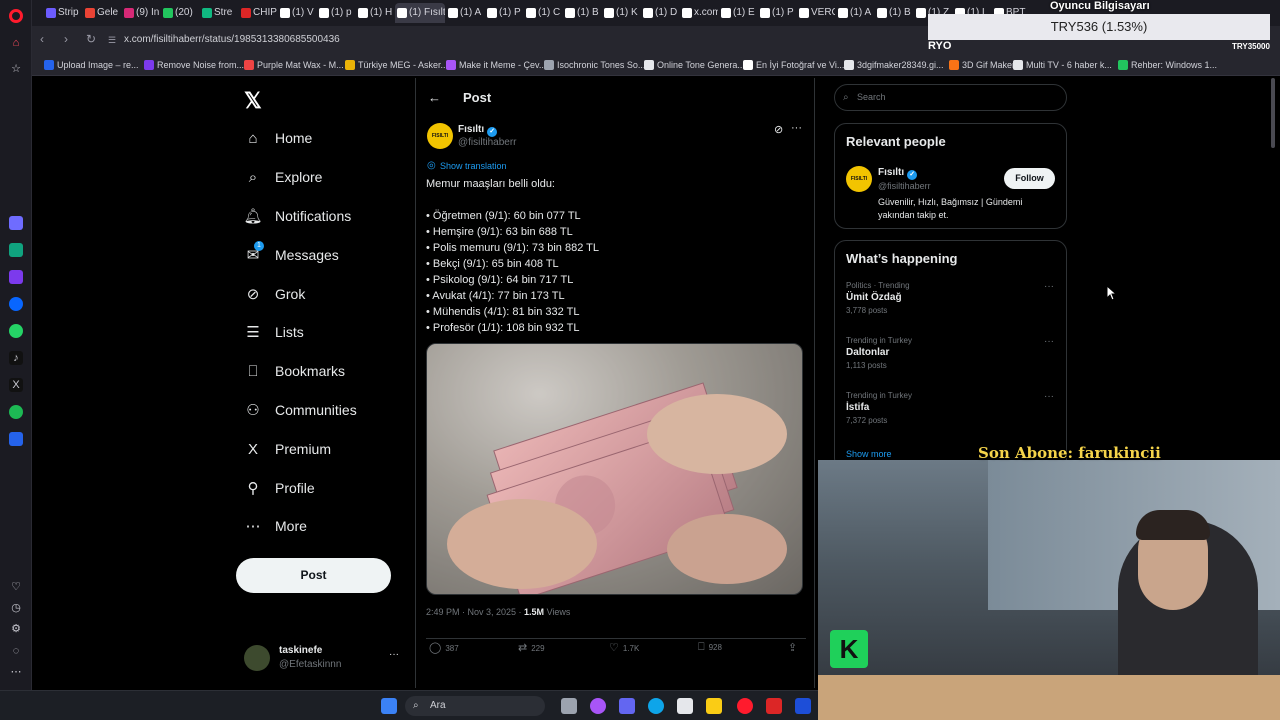 The height and width of the screenshot is (720, 1280). I want to click on tab-18: (1) P, so click(777, 13).